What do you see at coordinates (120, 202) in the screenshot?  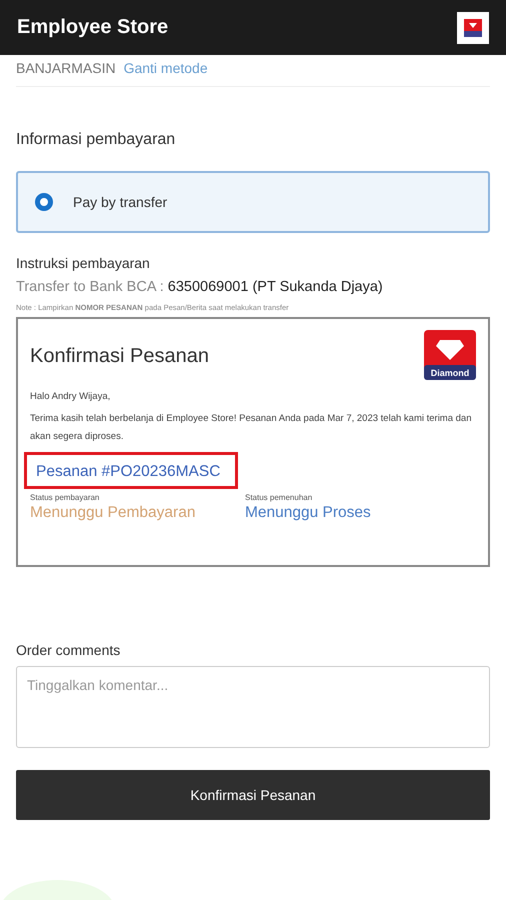 I see `option-label: Pay by transfer` at bounding box center [120, 202].